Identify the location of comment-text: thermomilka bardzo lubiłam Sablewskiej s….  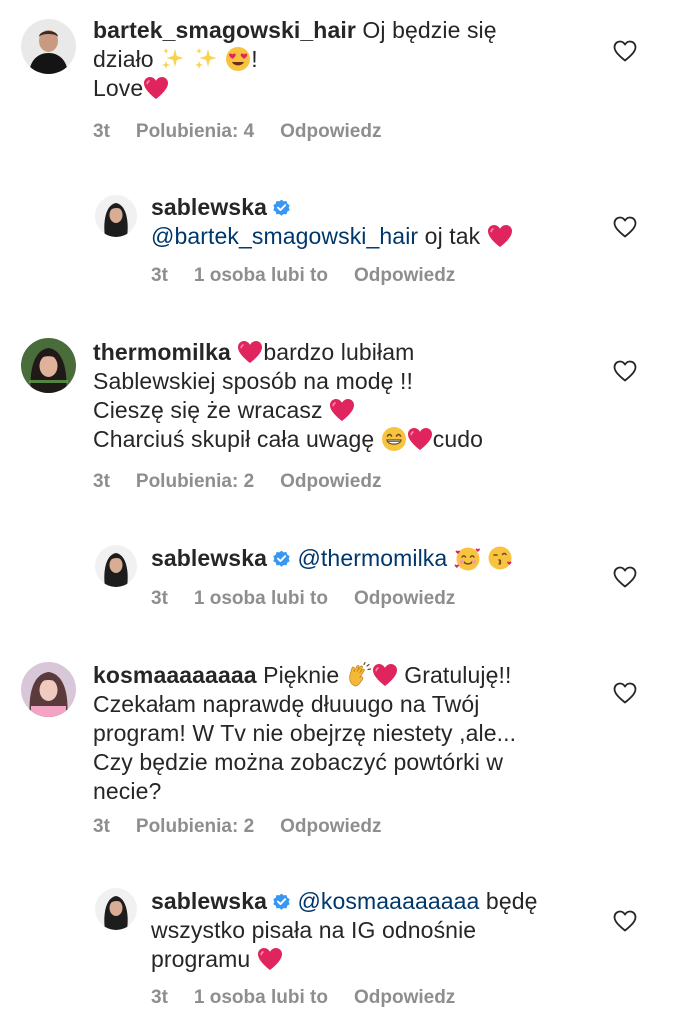
(353, 396).